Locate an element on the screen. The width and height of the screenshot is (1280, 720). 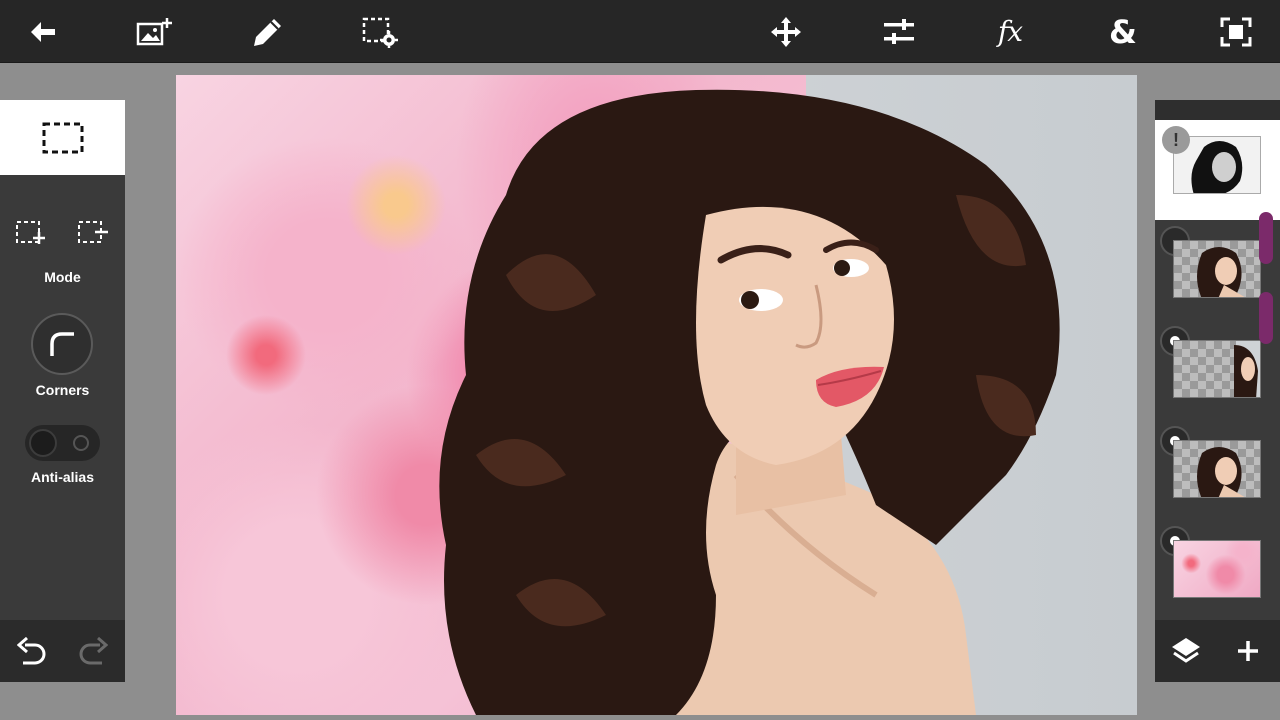
antialias-toggle is located at coordinates (62, 443).